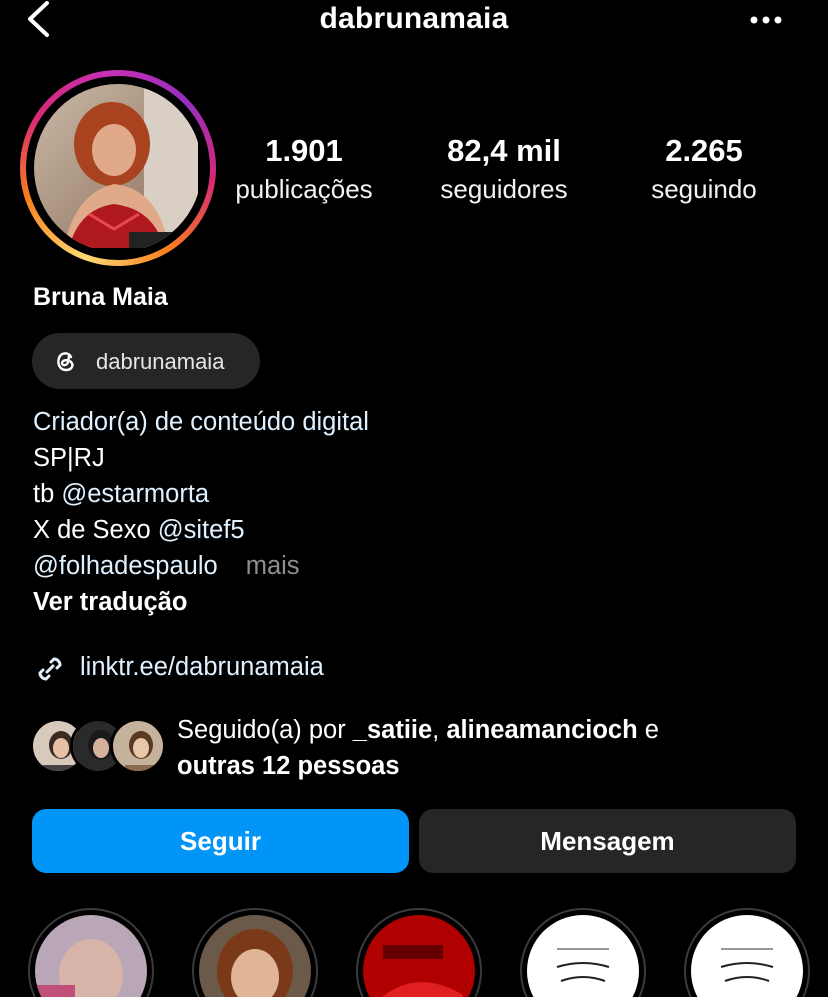 Image resolution: width=828 pixels, height=997 pixels. What do you see at coordinates (414, 18) in the screenshot?
I see `page-title: dabrunamaia` at bounding box center [414, 18].